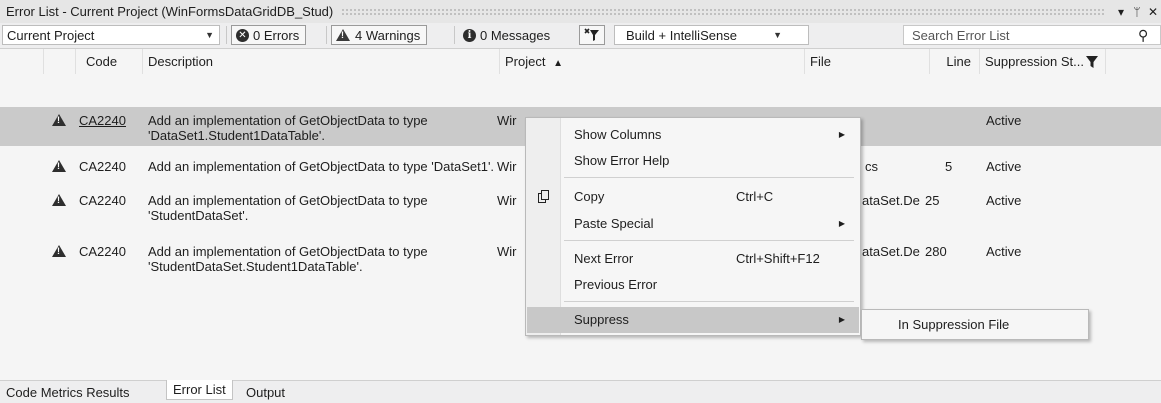  Describe the element at coordinates (242, 35) in the screenshot. I see `error-icon: ✕` at that location.